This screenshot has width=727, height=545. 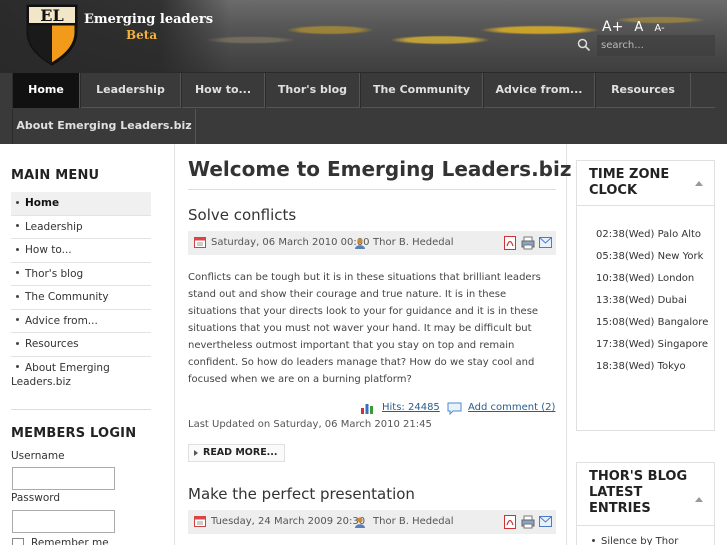 What do you see at coordinates (454, 408) in the screenshot?
I see `comment-icon` at bounding box center [454, 408].